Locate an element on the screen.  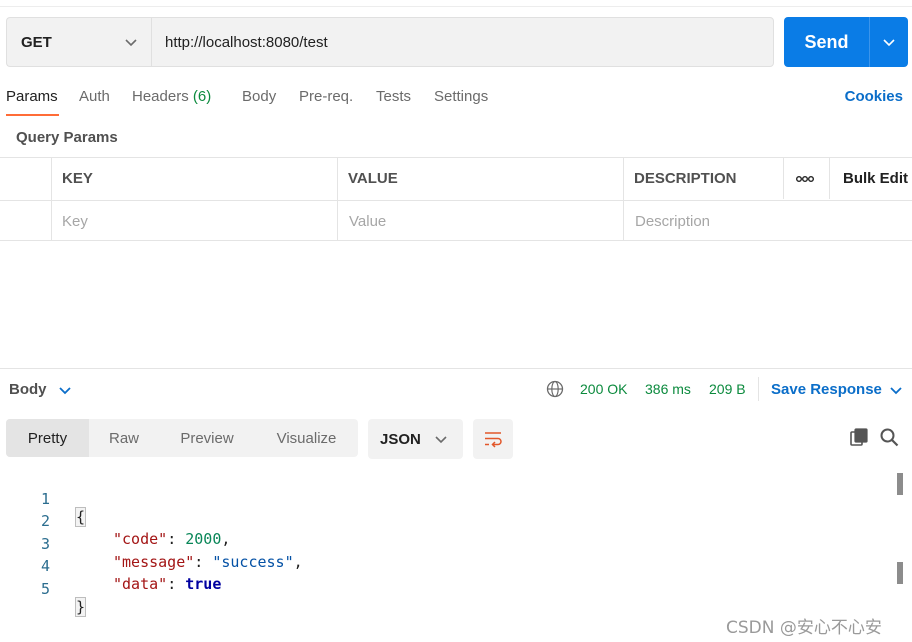
url-input: http://localhost:8080/test is located at coordinates (462, 42).